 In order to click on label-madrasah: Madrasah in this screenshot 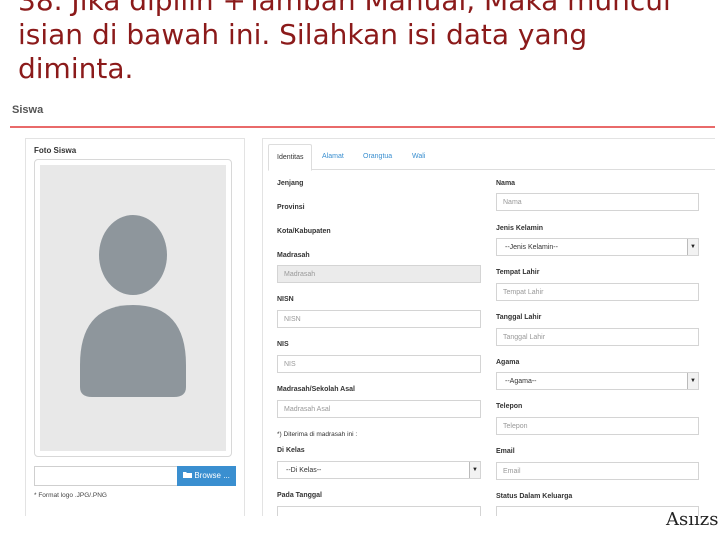, I will do `click(293, 255)`.